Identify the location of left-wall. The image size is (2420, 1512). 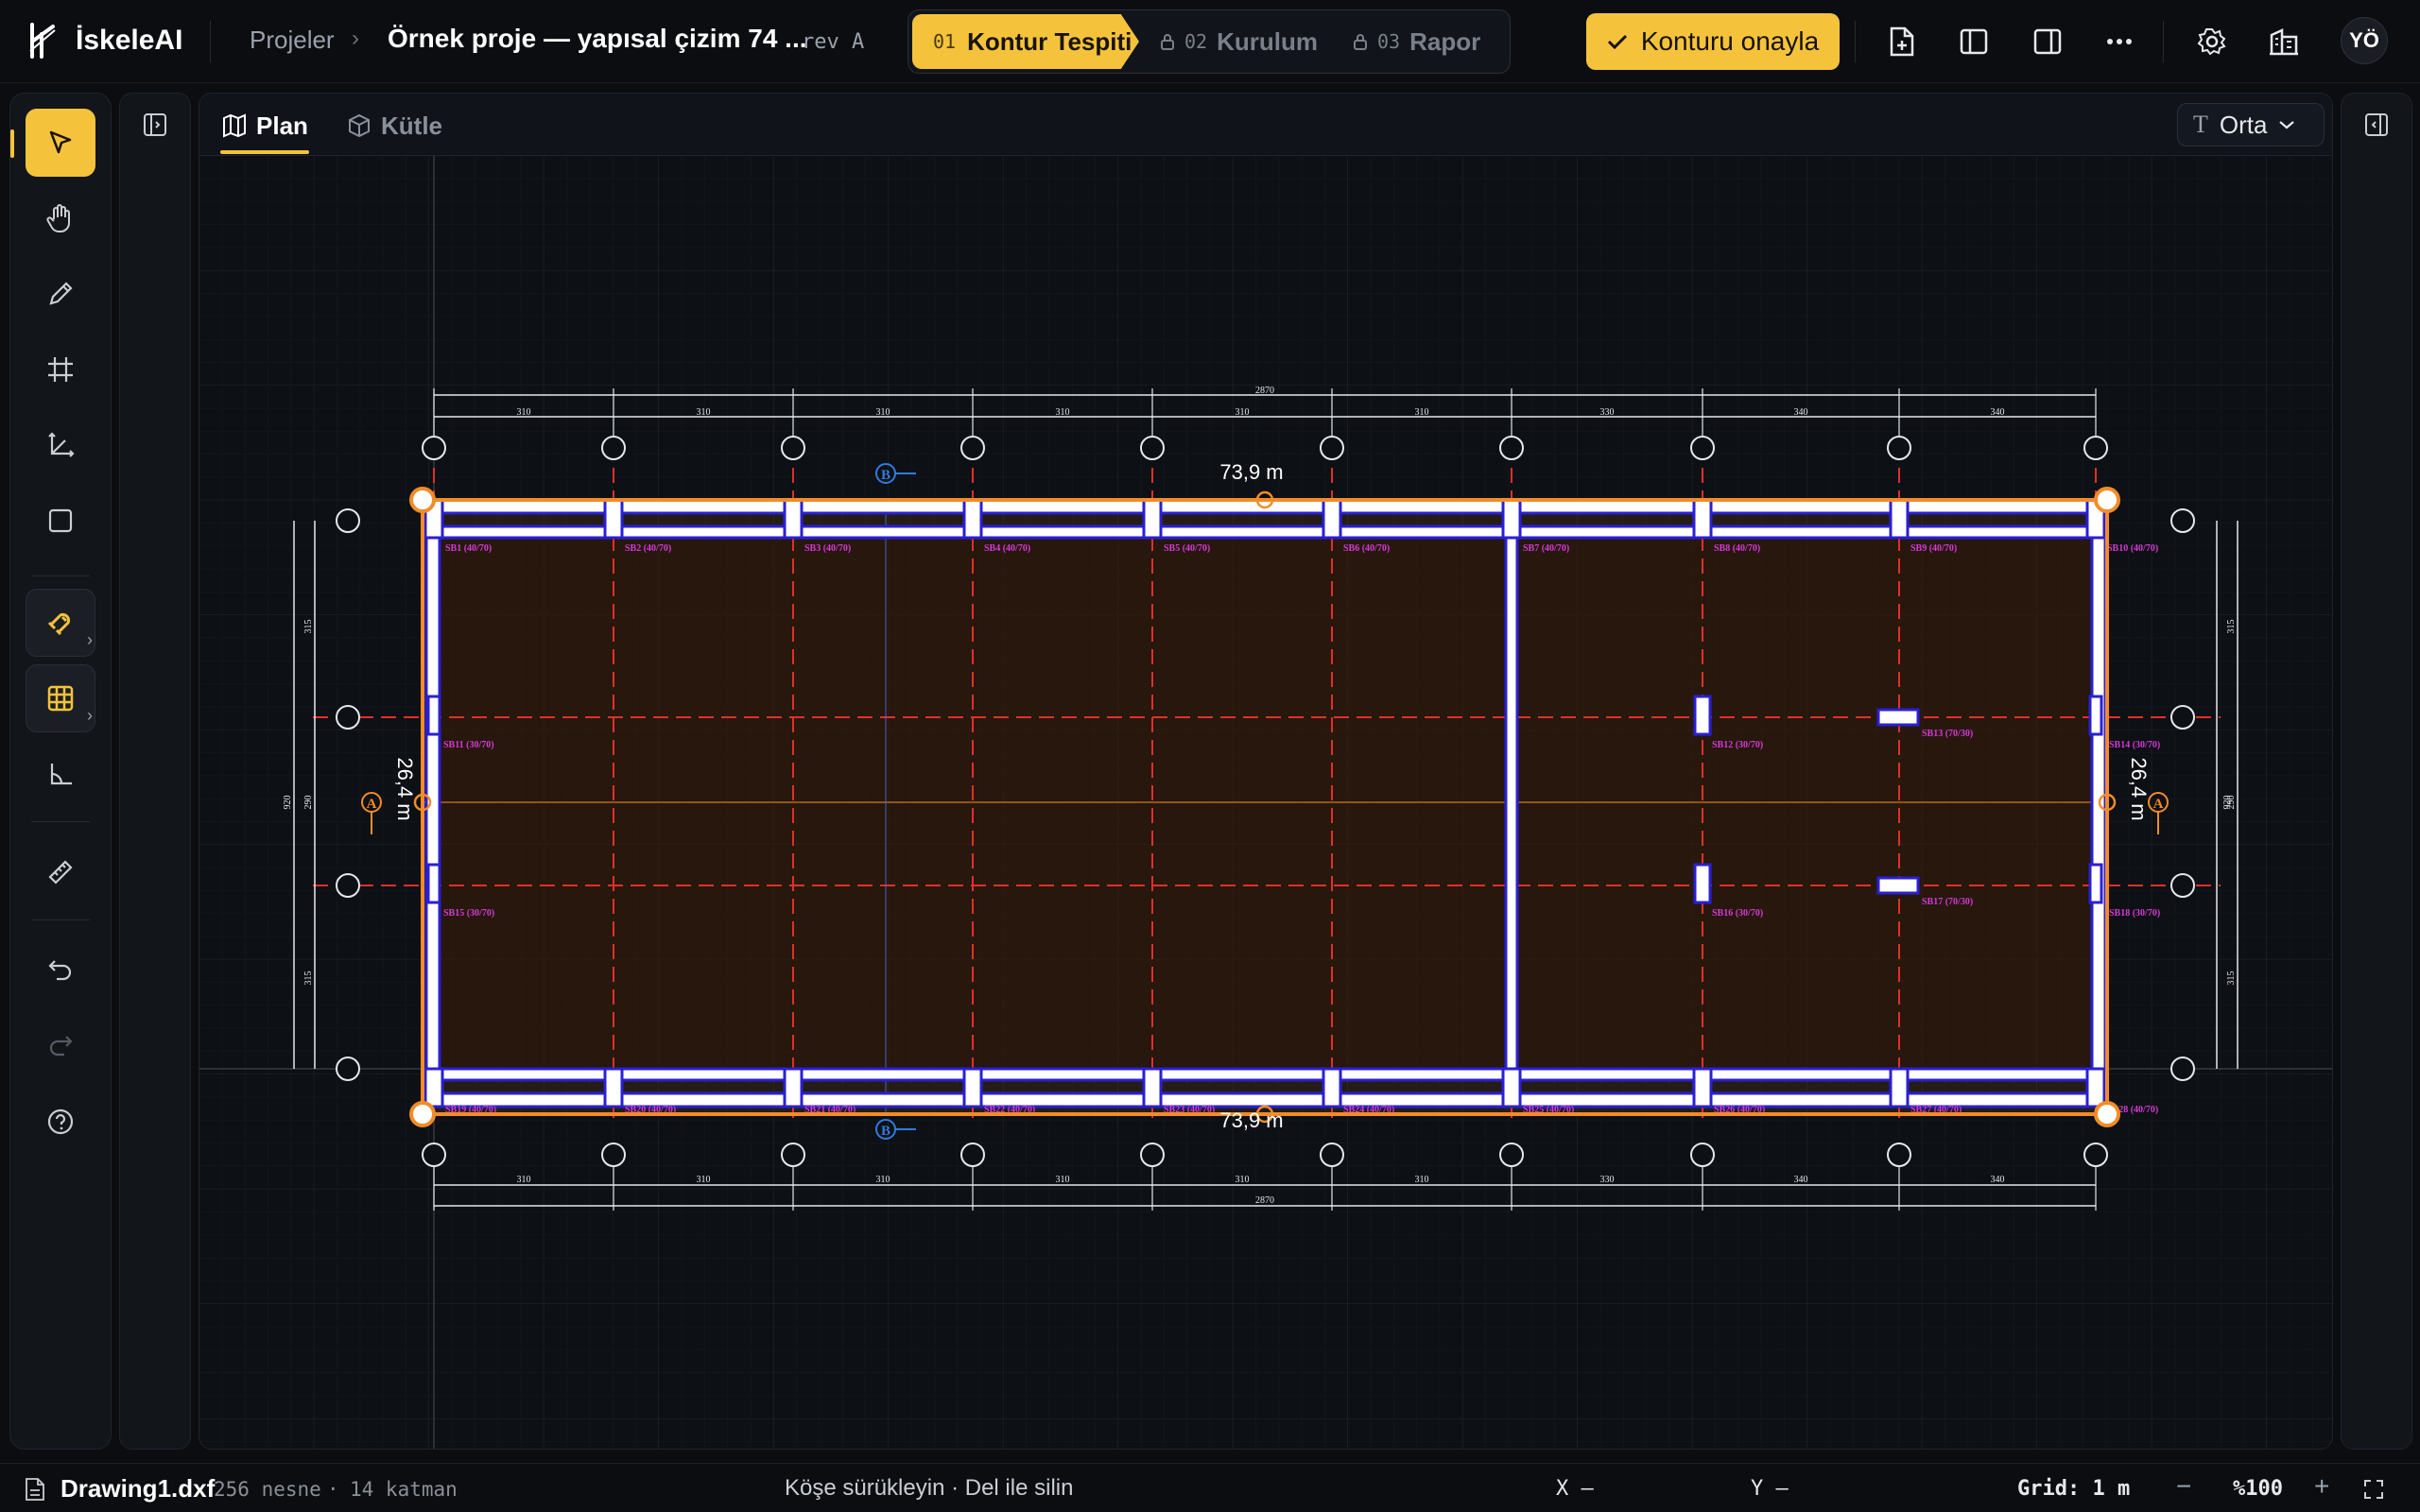
(432, 803).